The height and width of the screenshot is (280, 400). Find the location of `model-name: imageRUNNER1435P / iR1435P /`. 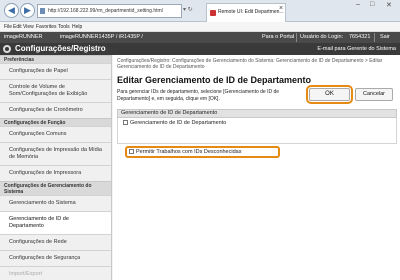

model-name: imageRUNNER1435P / iR1435P / is located at coordinates (101, 37).